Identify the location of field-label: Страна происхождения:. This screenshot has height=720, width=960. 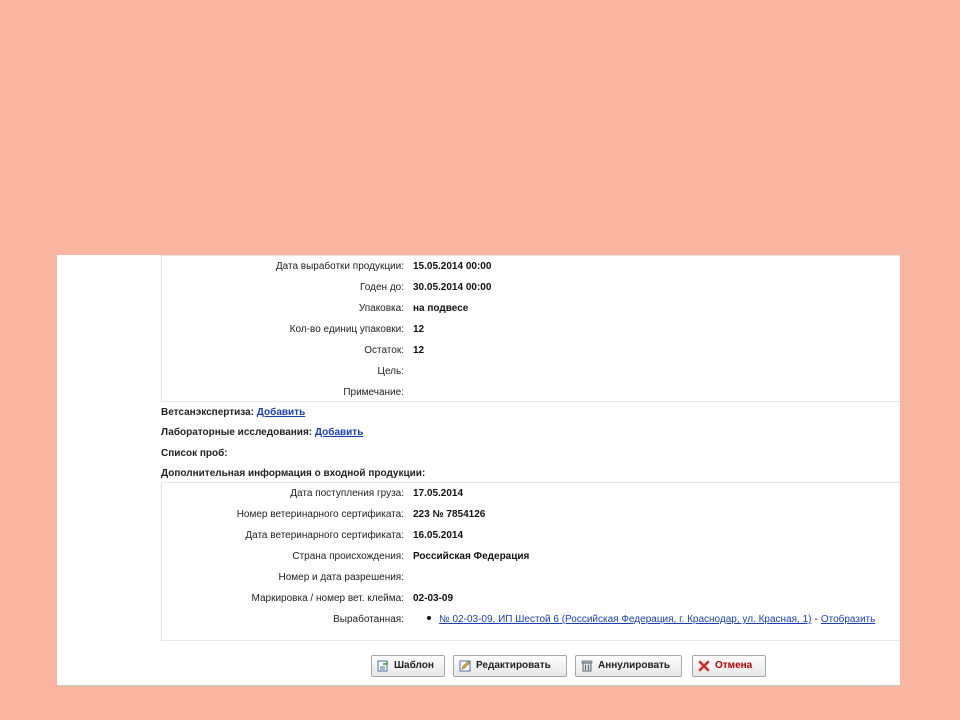
(348, 556).